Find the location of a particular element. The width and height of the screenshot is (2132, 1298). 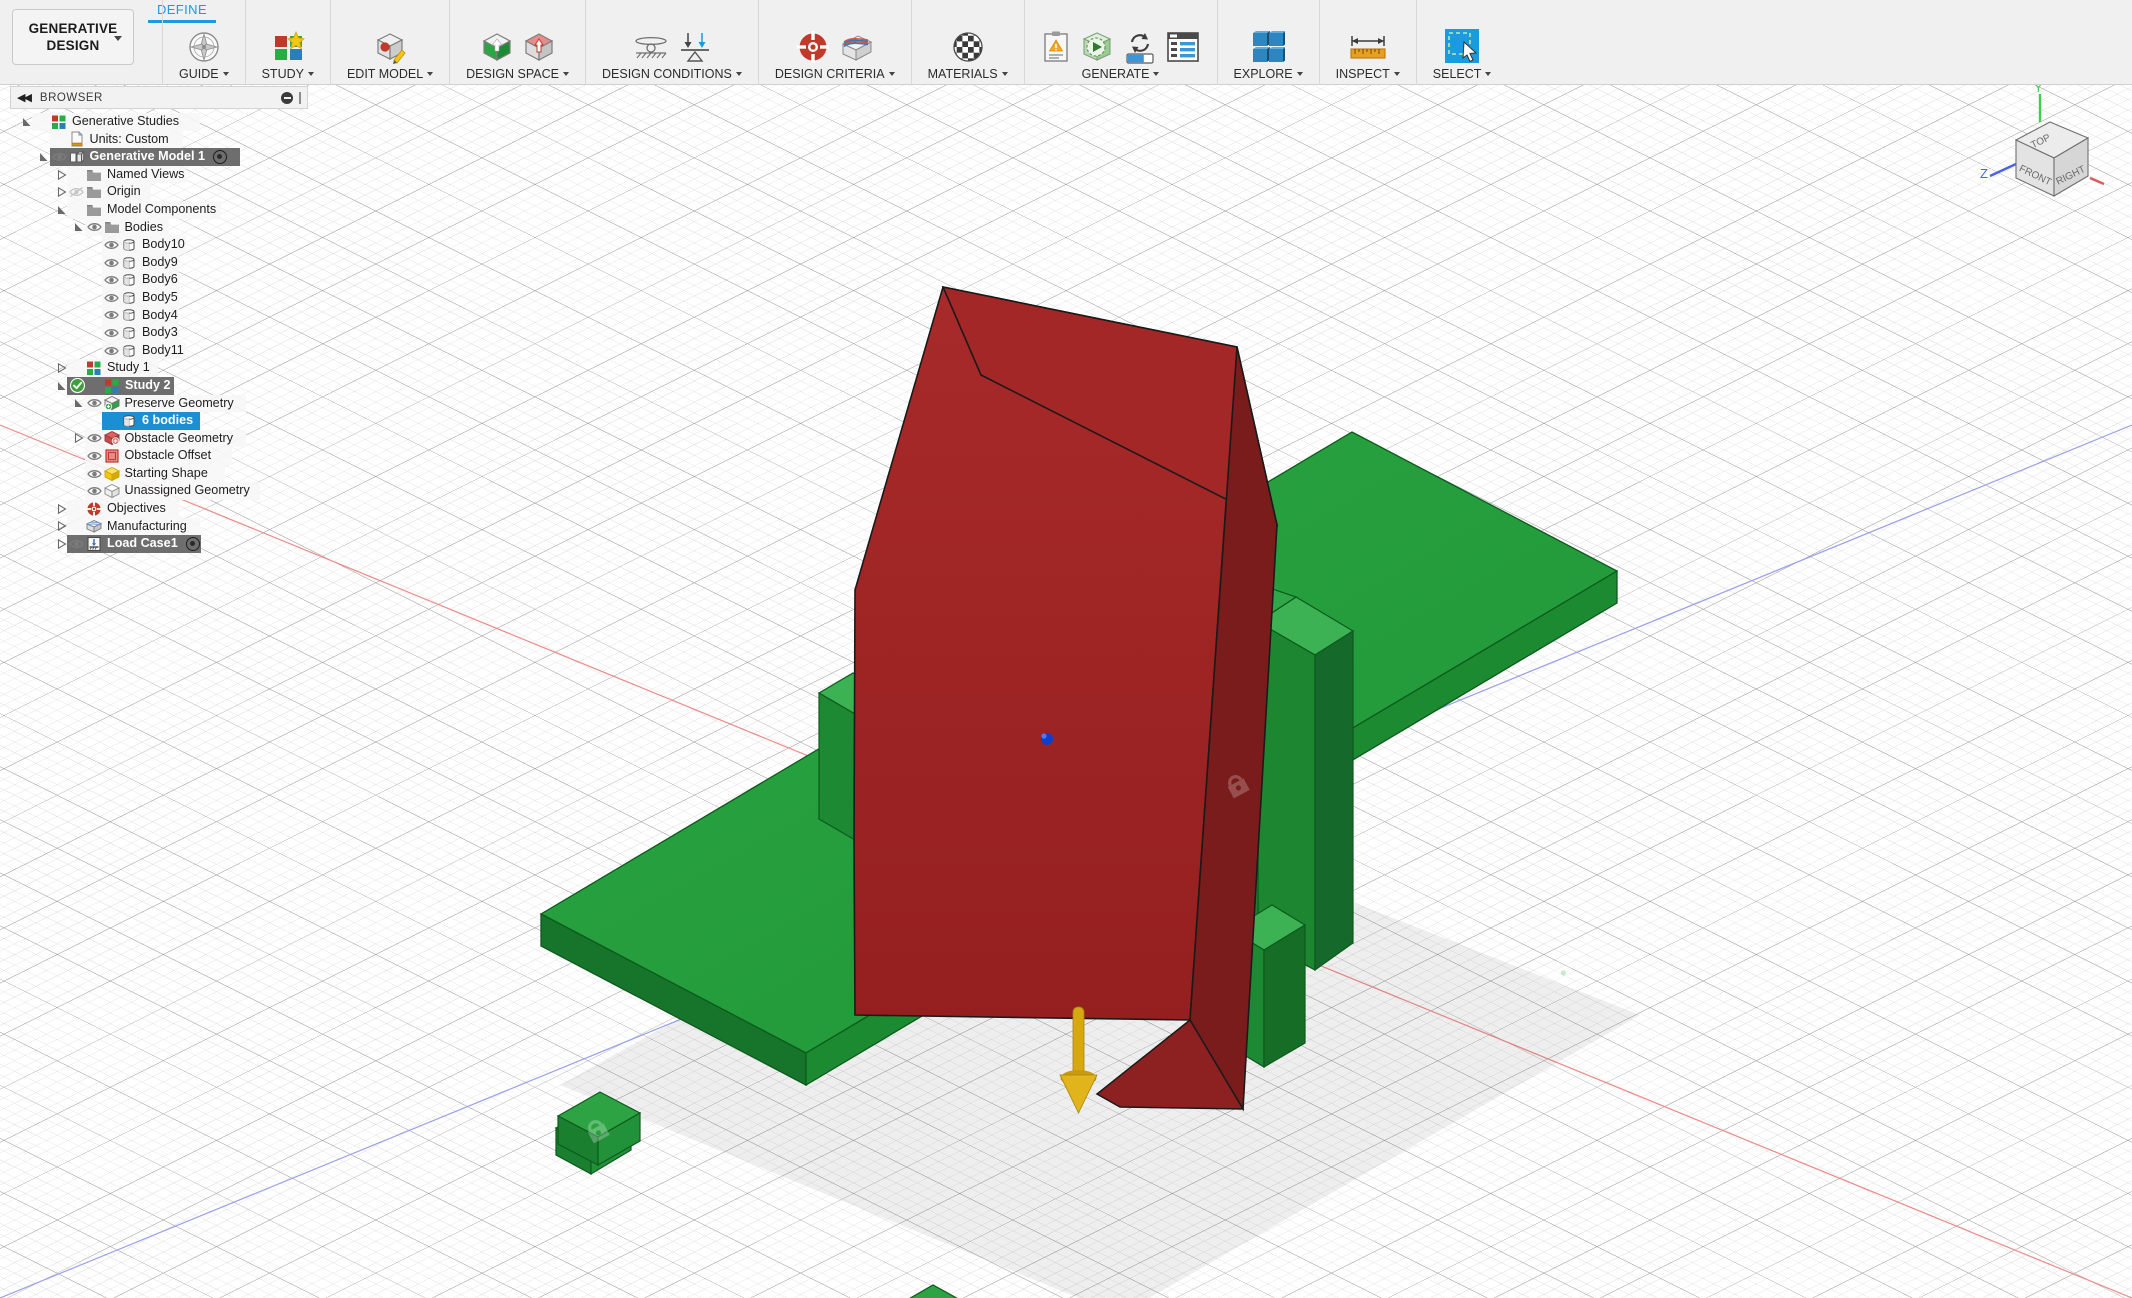

browser-header: ◀◀ BROWSER is located at coordinates (159, 97).